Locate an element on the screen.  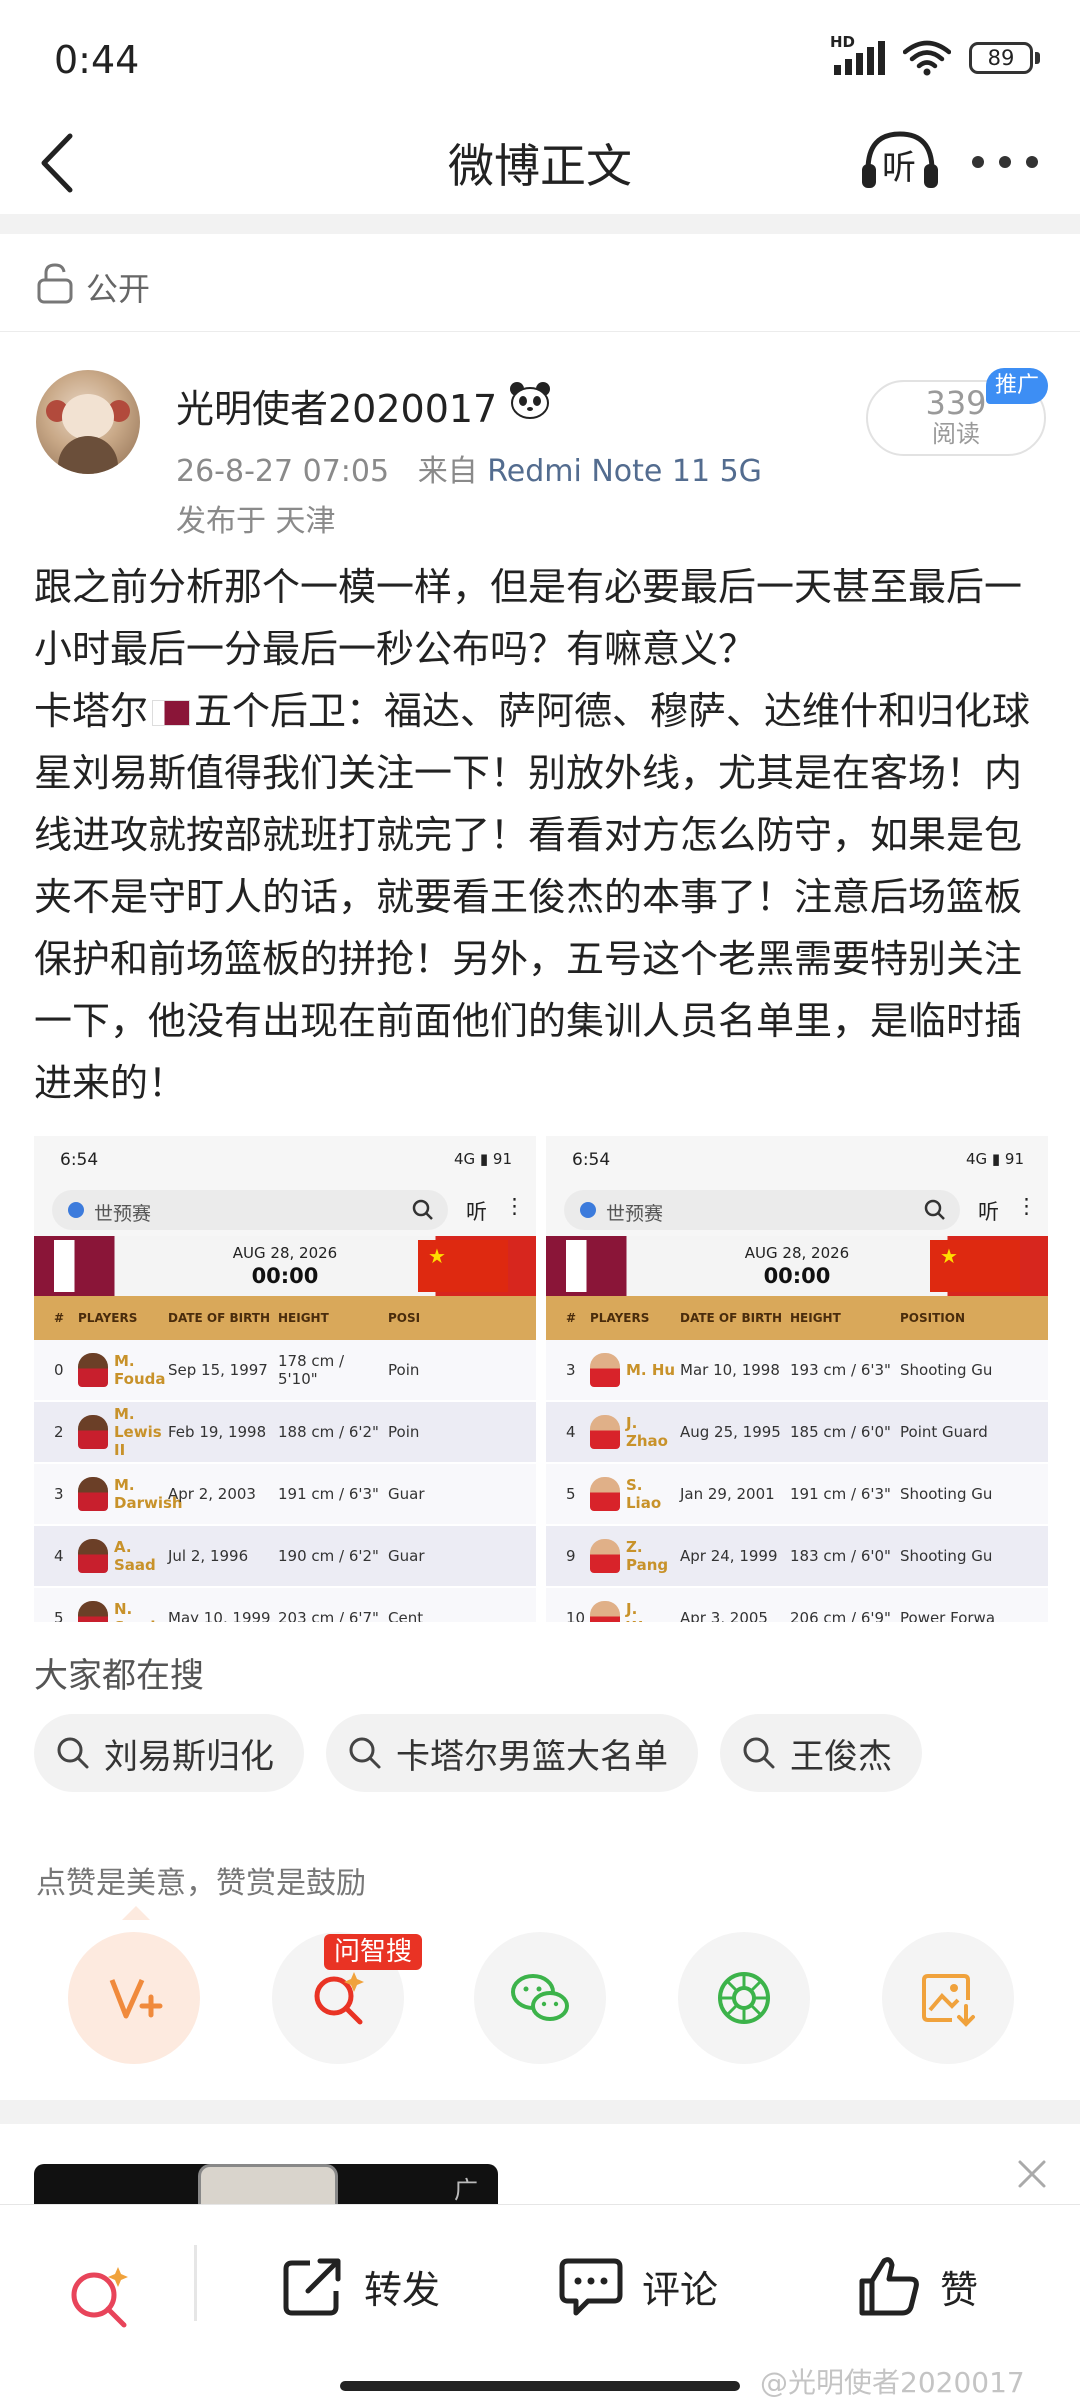
listen-button: 听 is located at coordinates (900, 160).